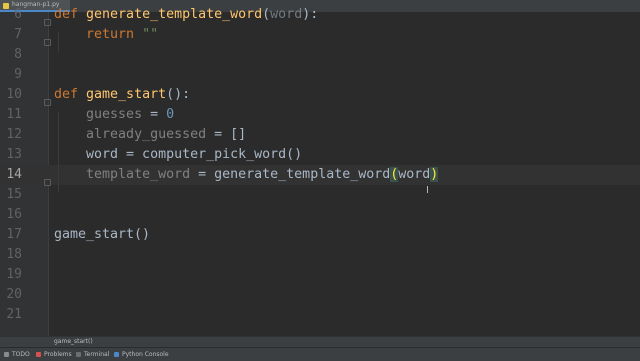 This screenshot has width=640, height=361. I want to click on code-token: template_word, so click(138, 174).